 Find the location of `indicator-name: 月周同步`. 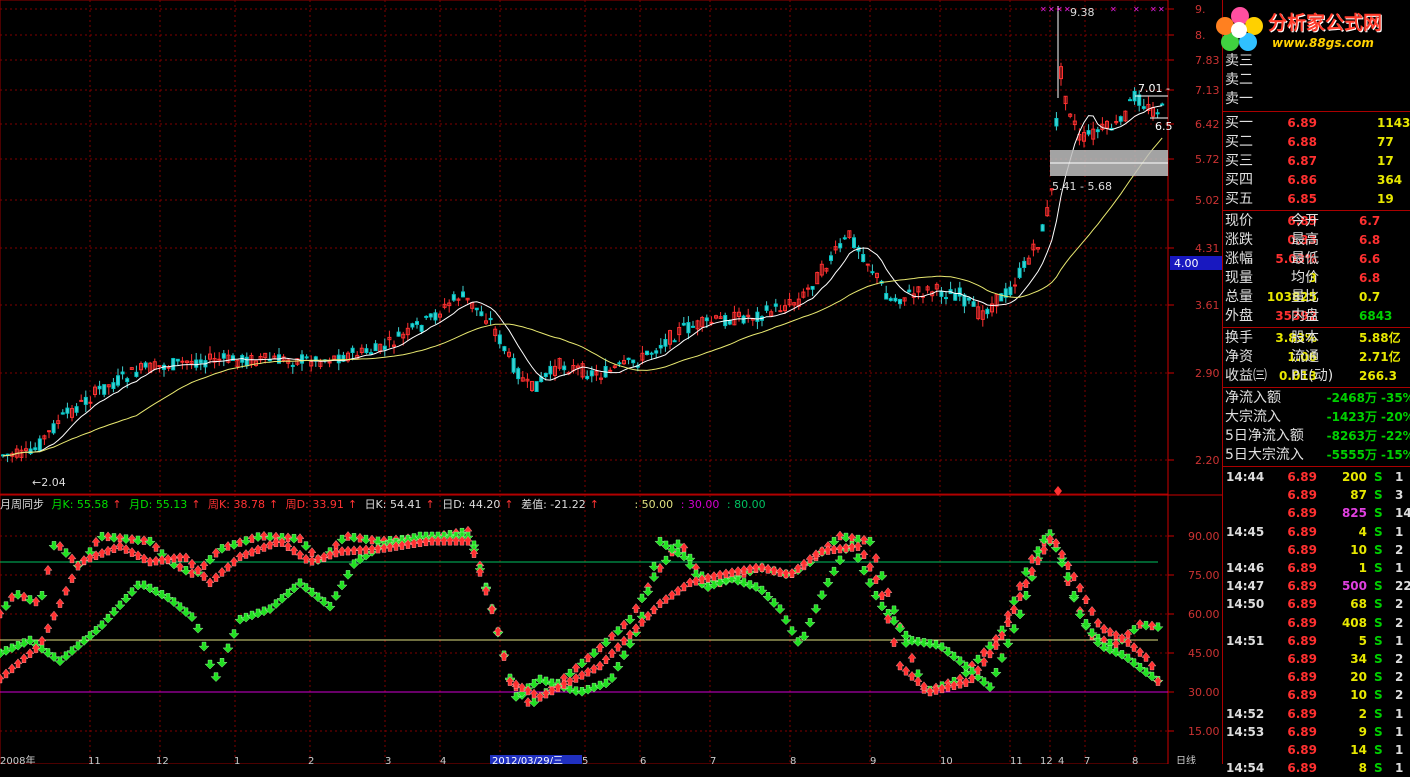

indicator-name: 月周同步 is located at coordinates (22, 504).